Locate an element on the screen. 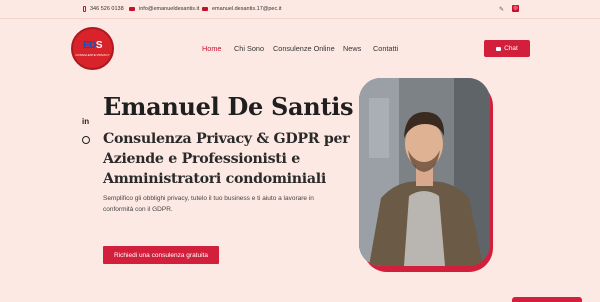  phone-contact: 346 526 0138 is located at coordinates (103, 9).